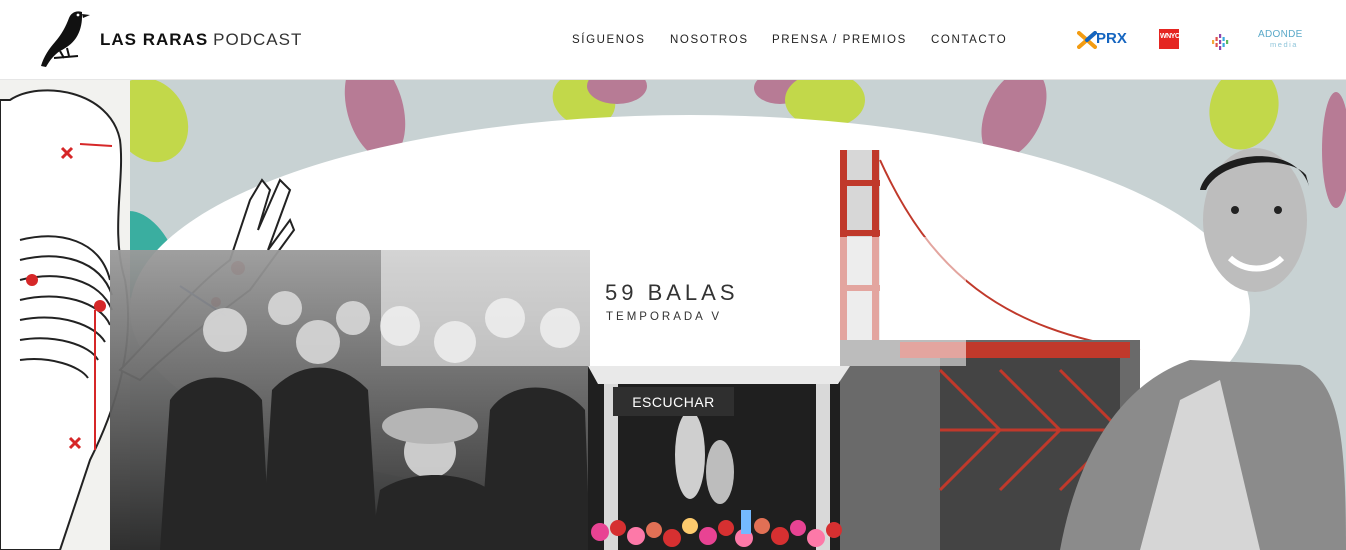 The width and height of the screenshot is (1346, 550). What do you see at coordinates (969, 40) in the screenshot?
I see `nav-contacto: CONTACTO` at bounding box center [969, 40].